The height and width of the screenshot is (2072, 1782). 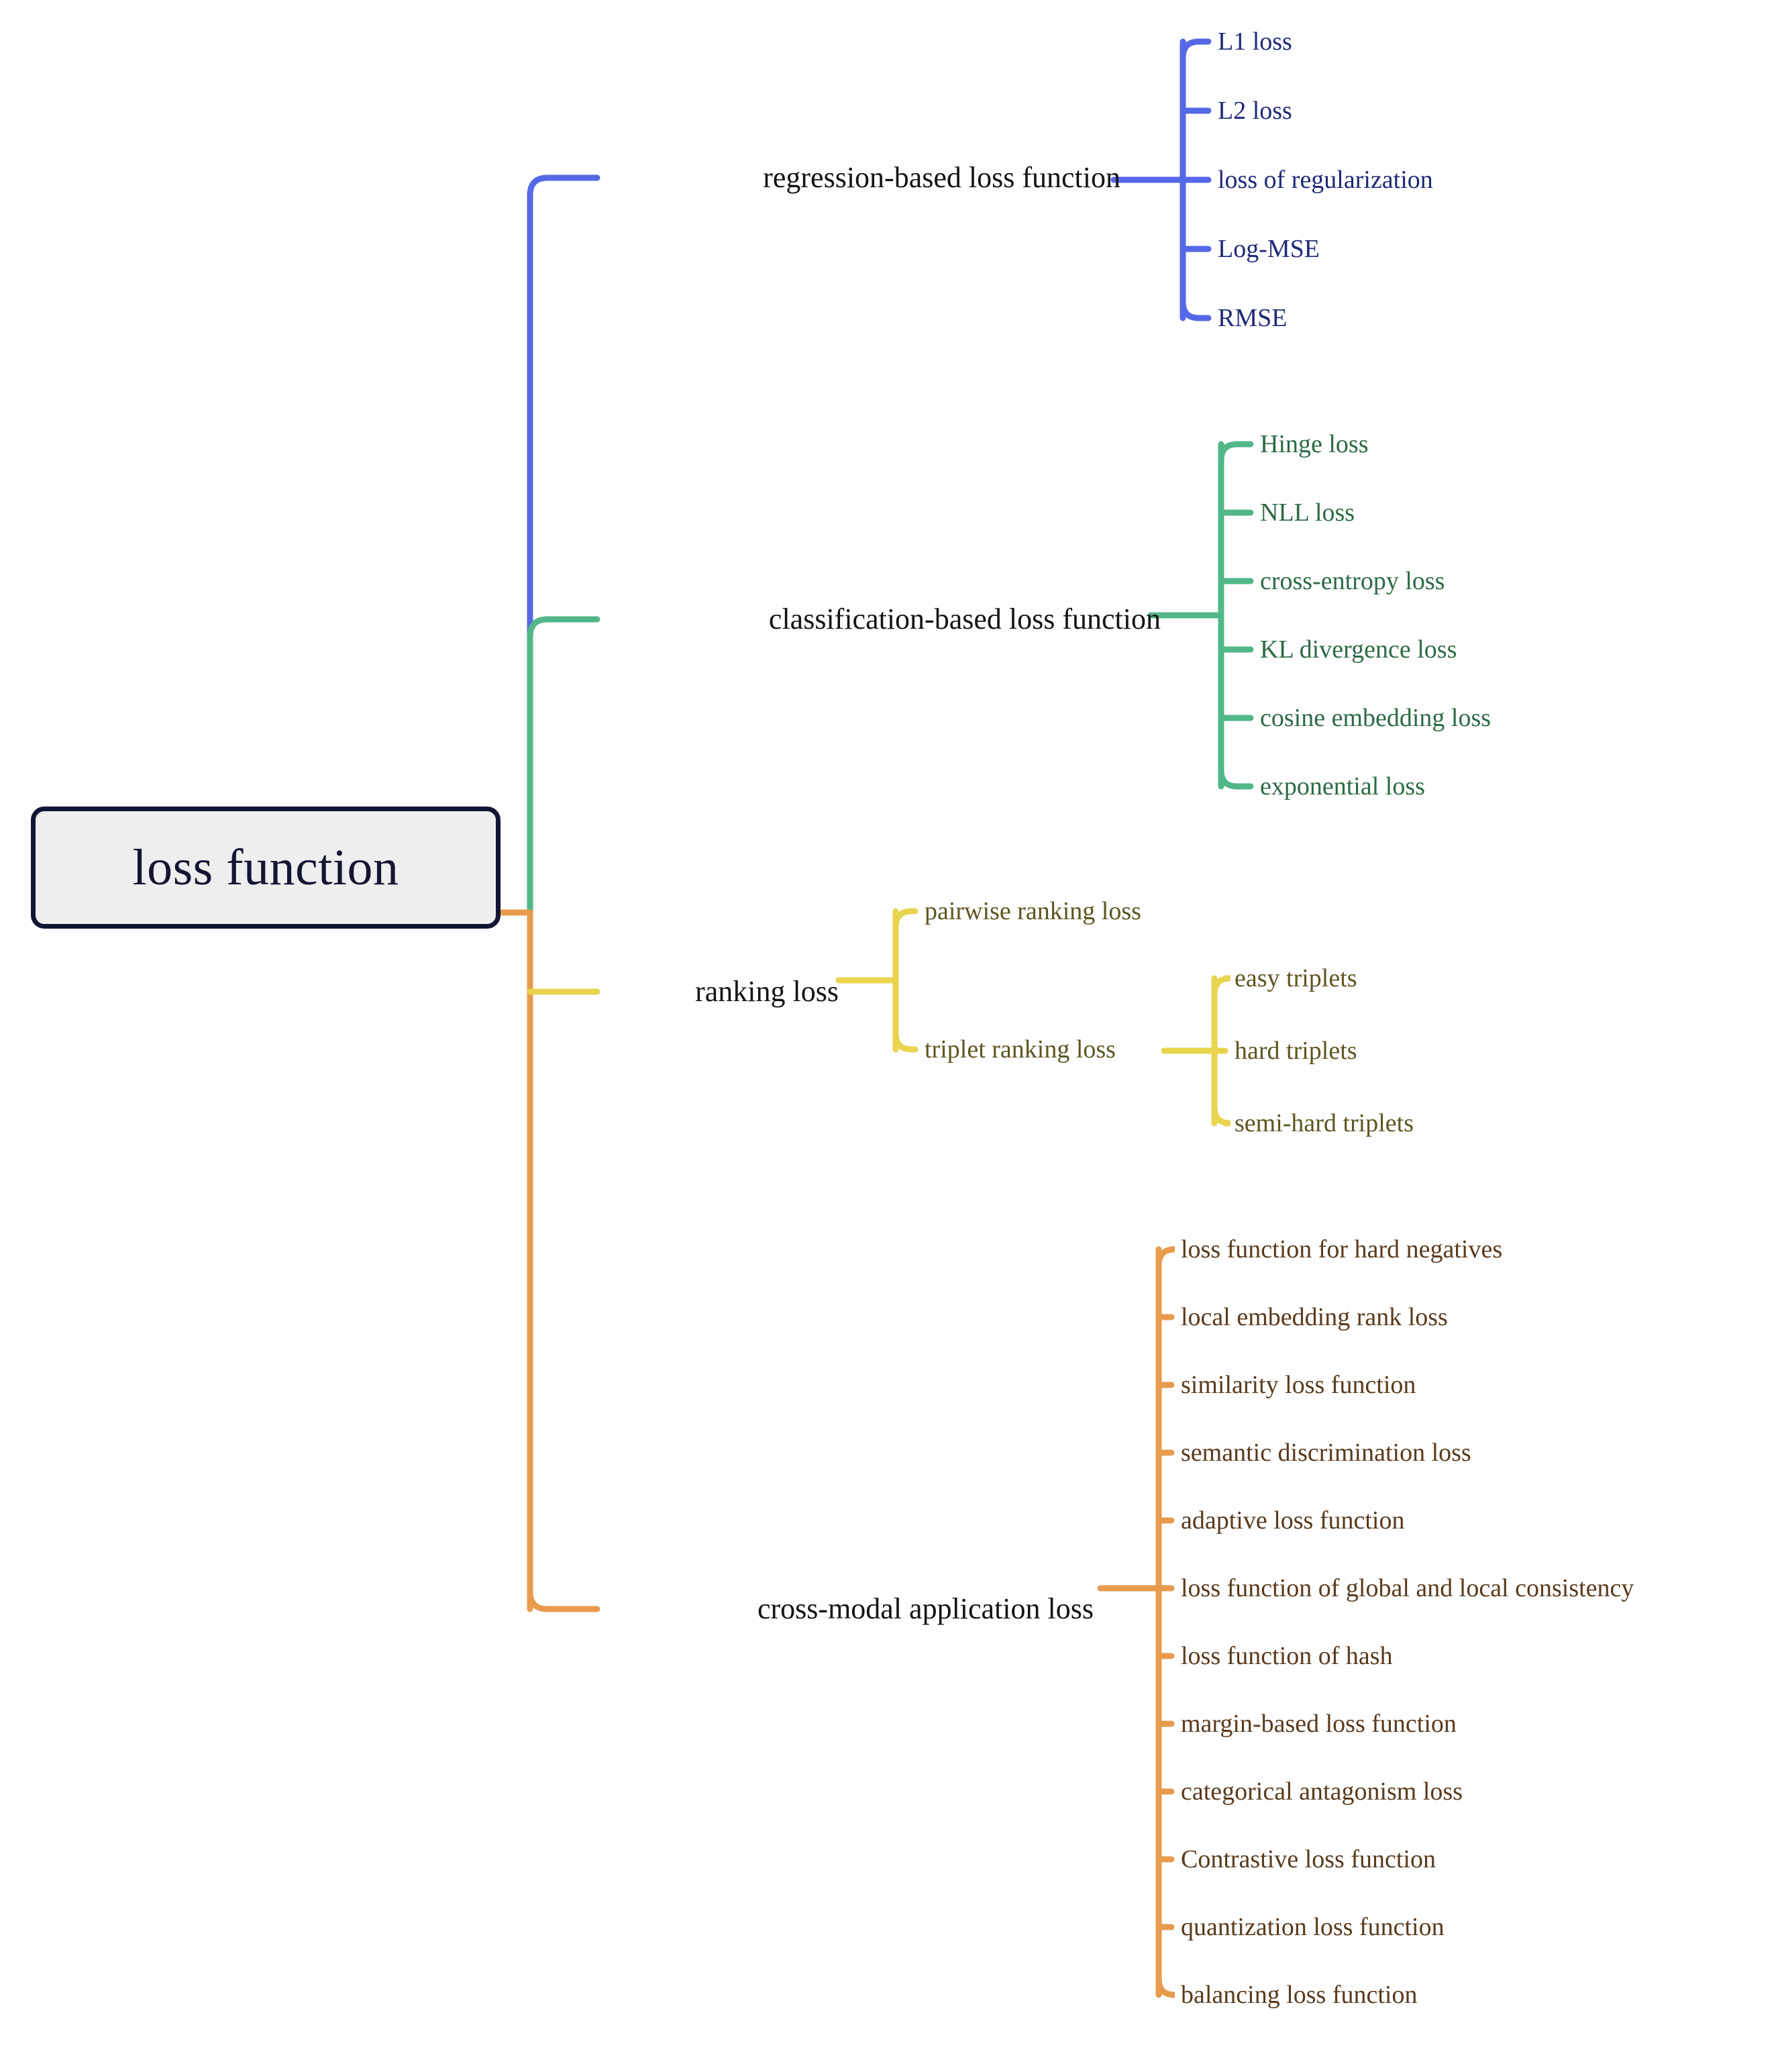 I want to click on leaf-classification-1: NLL loss, so click(x=1307, y=512).